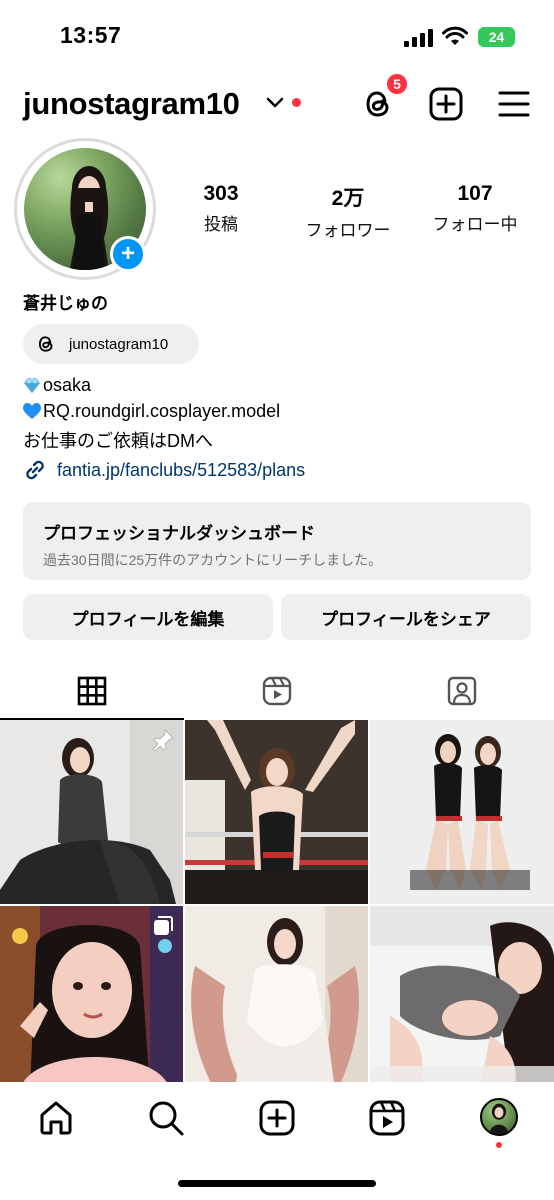  I want to click on stat-value: 2万, so click(348, 198).